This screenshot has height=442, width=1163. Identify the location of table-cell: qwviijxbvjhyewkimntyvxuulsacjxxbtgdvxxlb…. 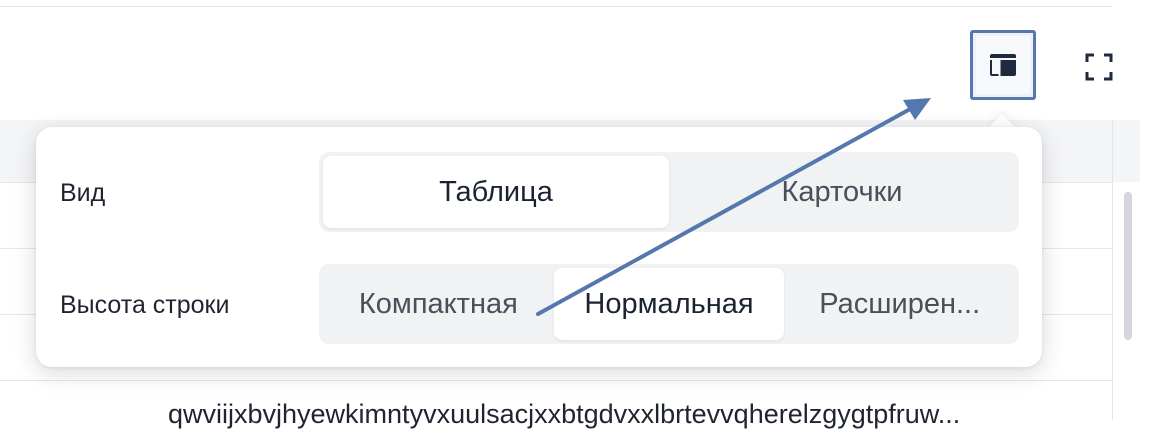
(564, 414).